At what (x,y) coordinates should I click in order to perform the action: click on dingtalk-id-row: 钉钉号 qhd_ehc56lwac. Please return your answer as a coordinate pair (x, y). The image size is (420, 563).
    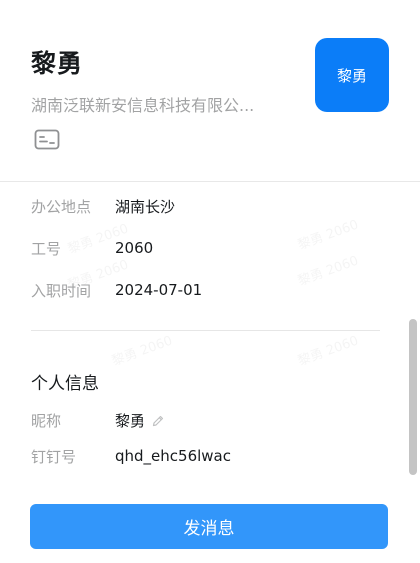
    Looking at the image, I should click on (131, 456).